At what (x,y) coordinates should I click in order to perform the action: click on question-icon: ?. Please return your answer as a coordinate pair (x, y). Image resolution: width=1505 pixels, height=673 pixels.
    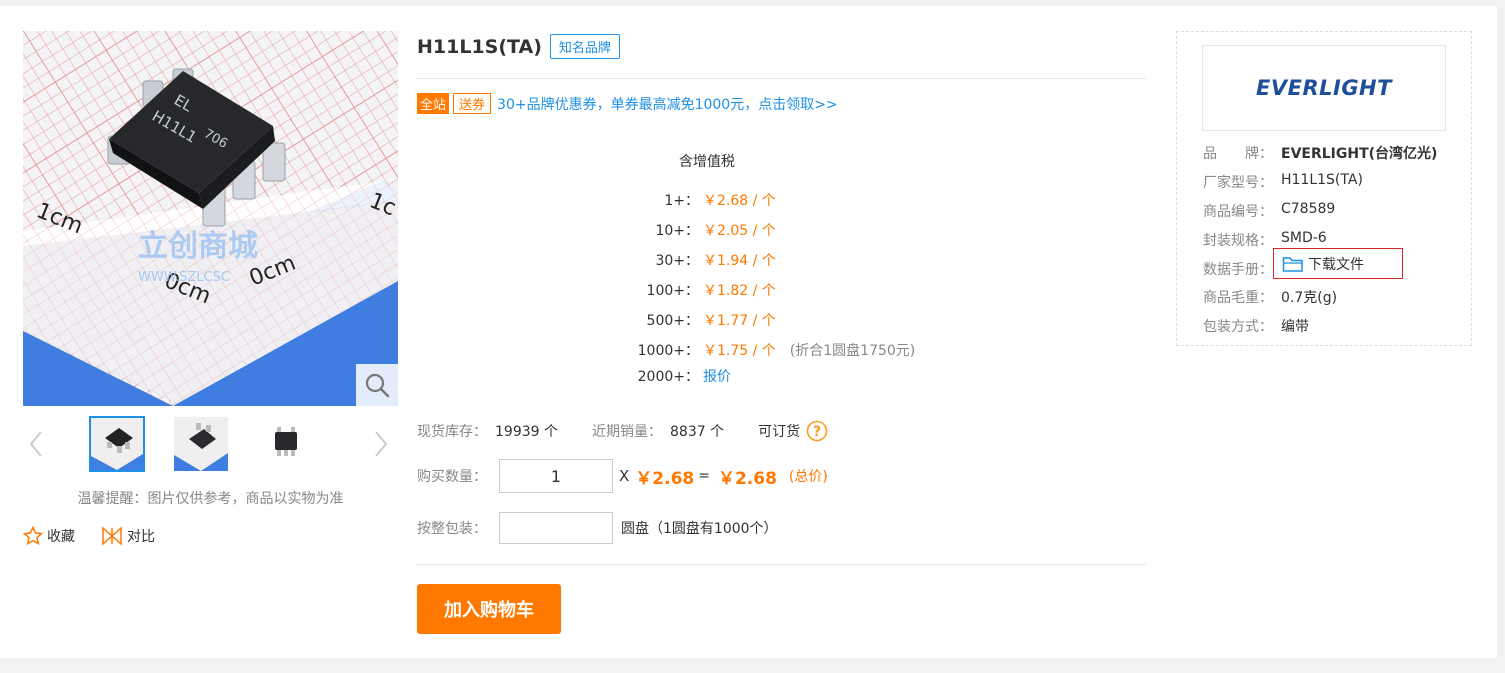
    Looking at the image, I should click on (817, 431).